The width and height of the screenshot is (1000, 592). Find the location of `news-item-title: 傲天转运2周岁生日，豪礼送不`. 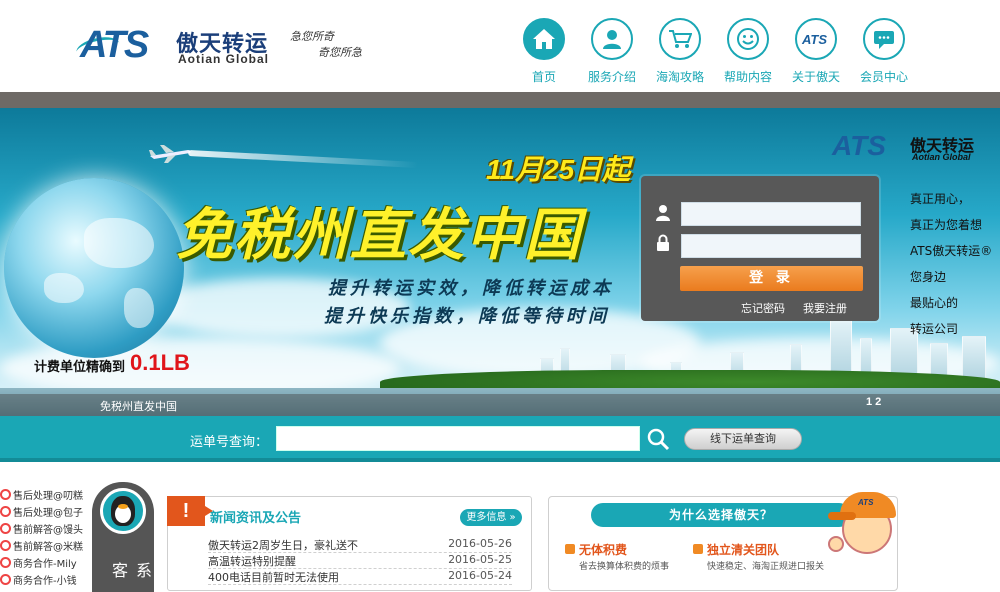

news-item-title: 傲天转运2周岁生日，豪礼送不 is located at coordinates (283, 545).